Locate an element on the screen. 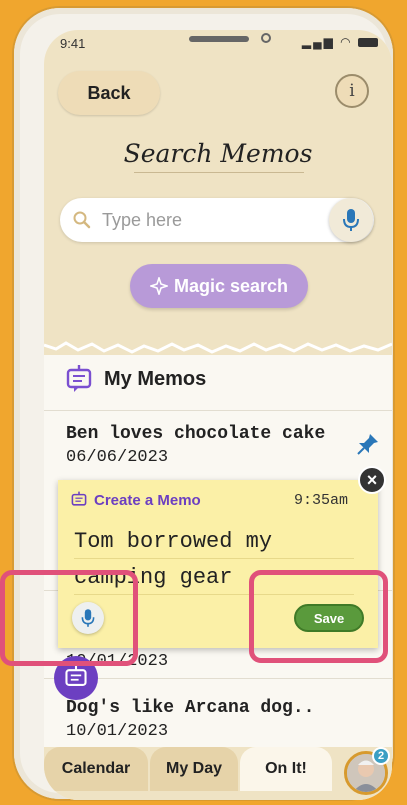 The image size is (407, 805). notification-badge: 2 is located at coordinates (381, 756).